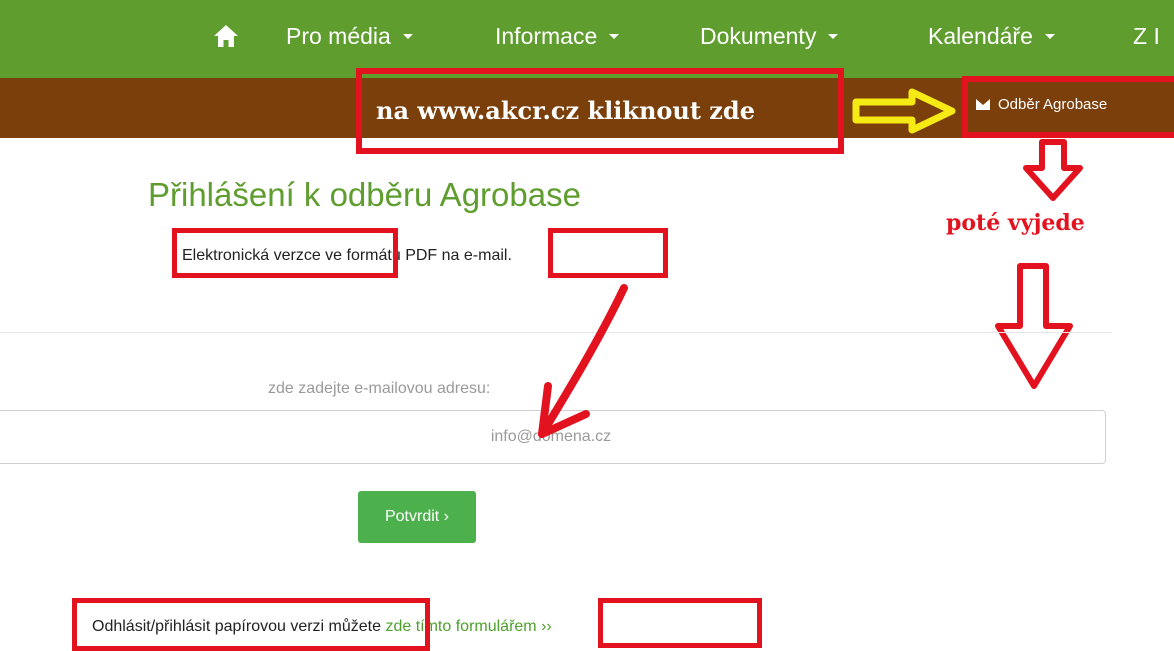 The height and width of the screenshot is (651, 1174). What do you see at coordinates (338, 36) in the screenshot?
I see `nav-item-label: Pro média` at bounding box center [338, 36].